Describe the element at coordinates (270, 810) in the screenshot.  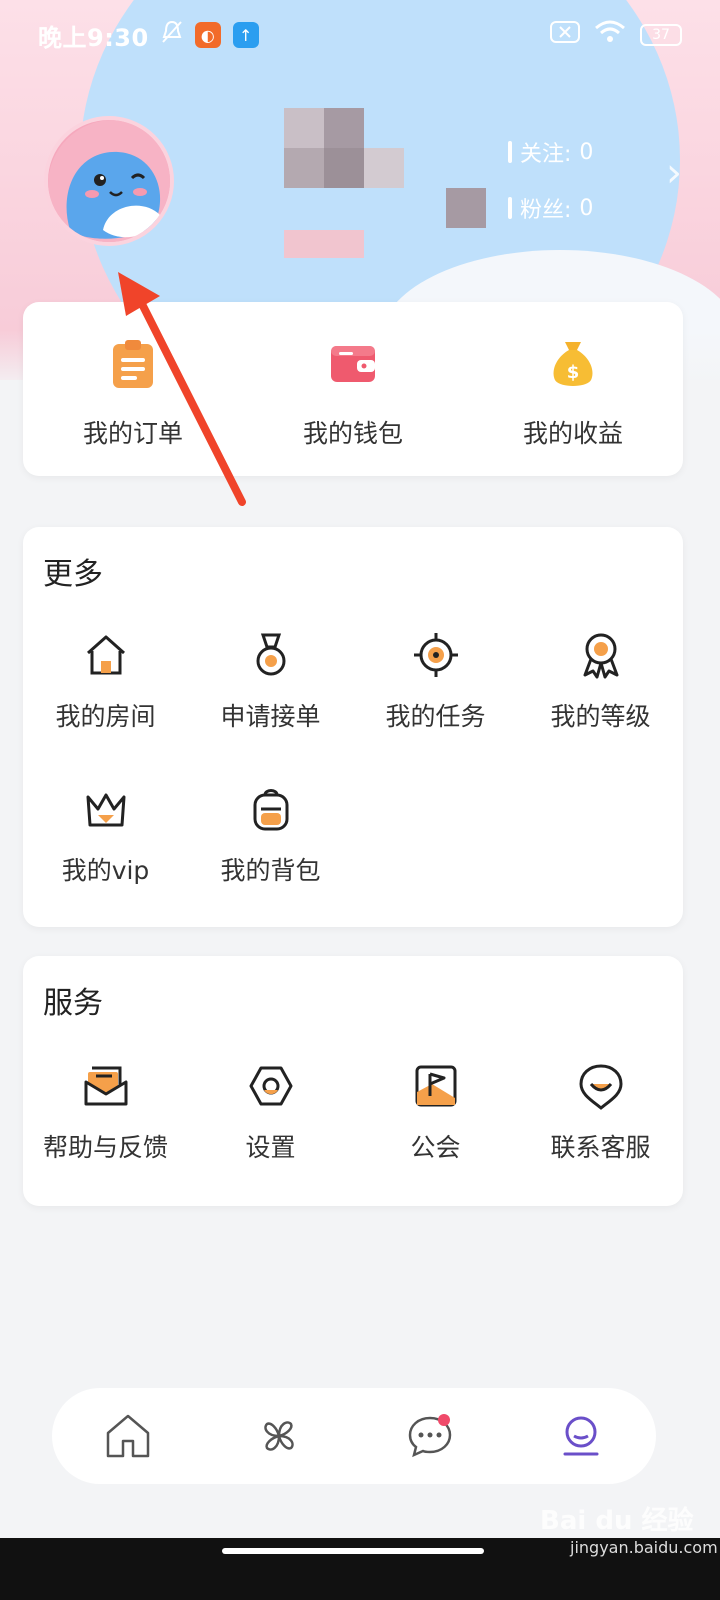
I see `backpack-icon` at that location.